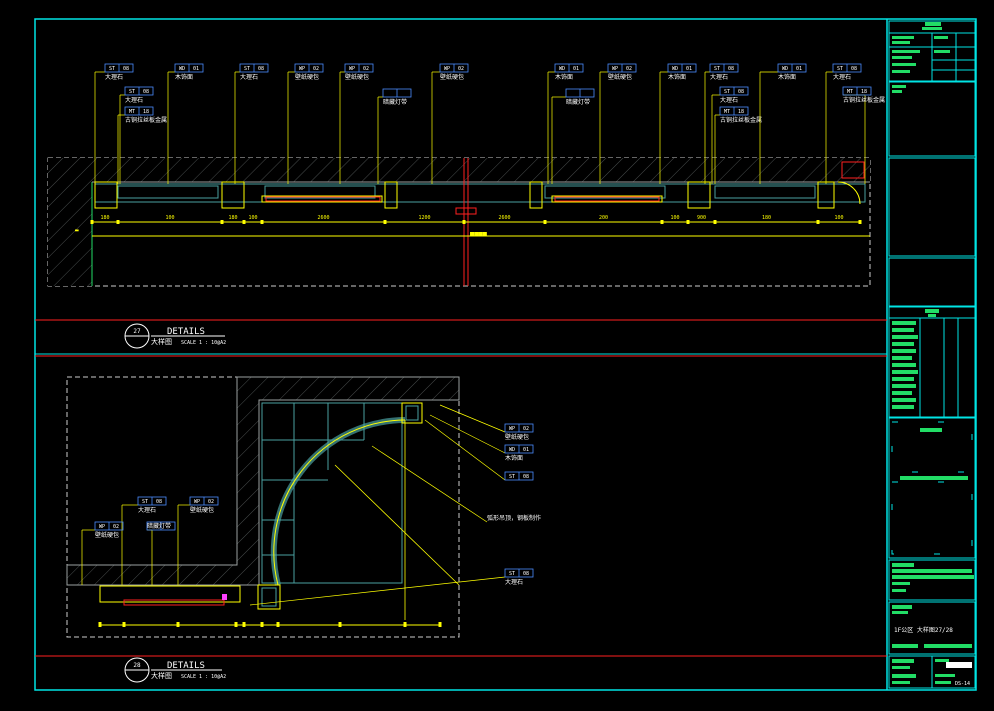 This screenshot has width=994, height=711. I want to click on title-block-white-box, so click(959, 665).